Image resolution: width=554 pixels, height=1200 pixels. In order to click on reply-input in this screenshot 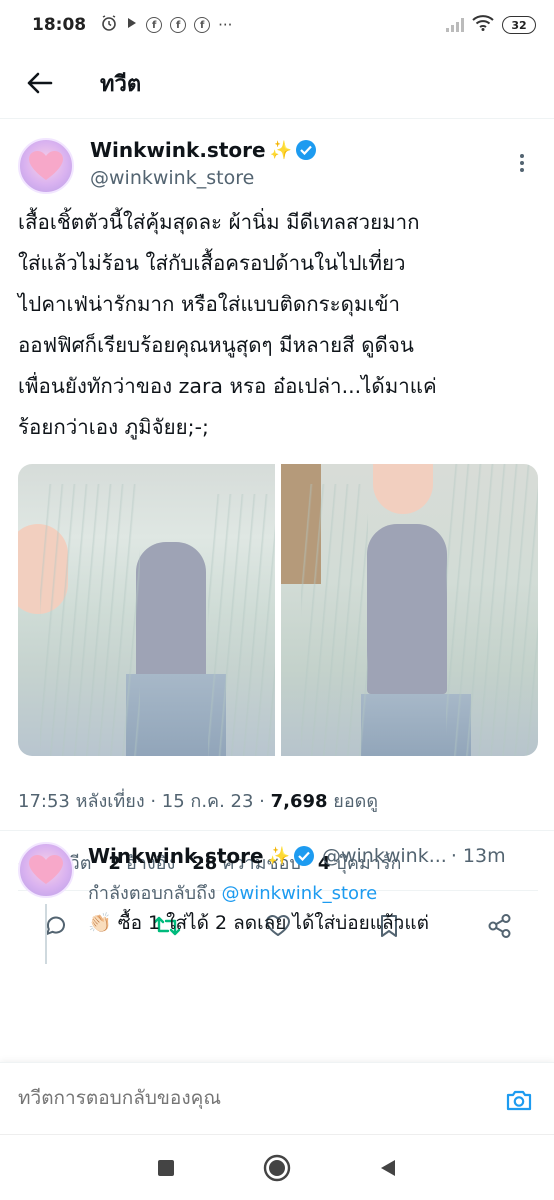, I will do `click(248, 1098)`.